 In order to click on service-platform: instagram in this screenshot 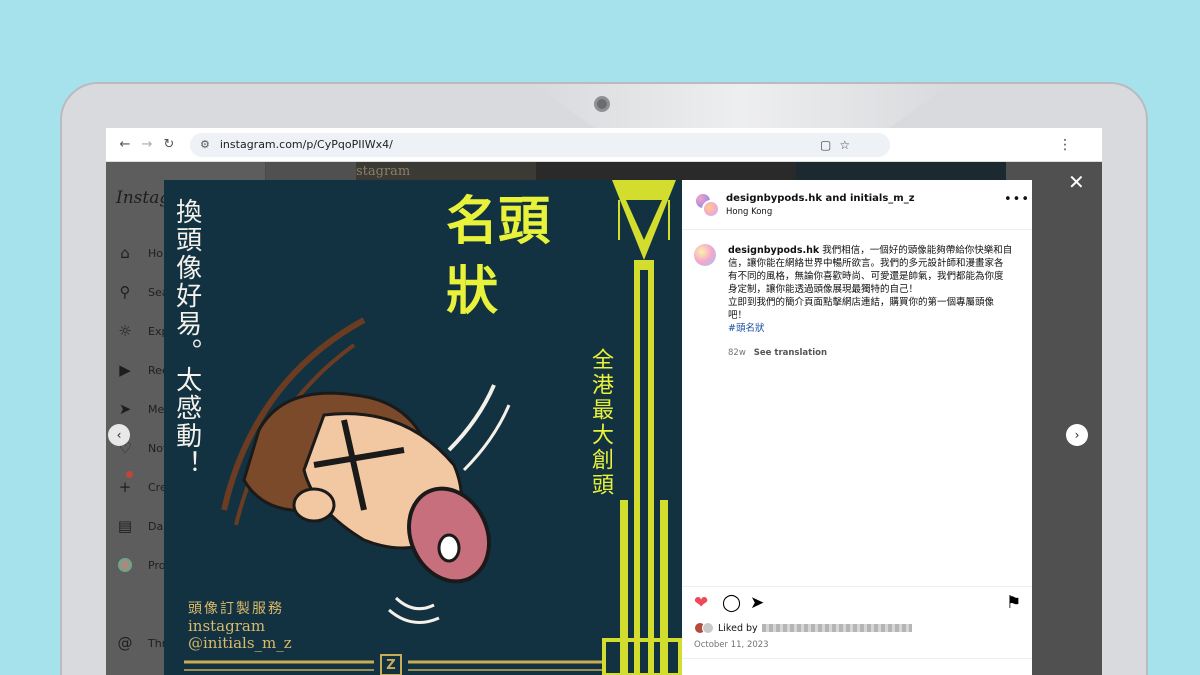, I will do `click(227, 626)`.